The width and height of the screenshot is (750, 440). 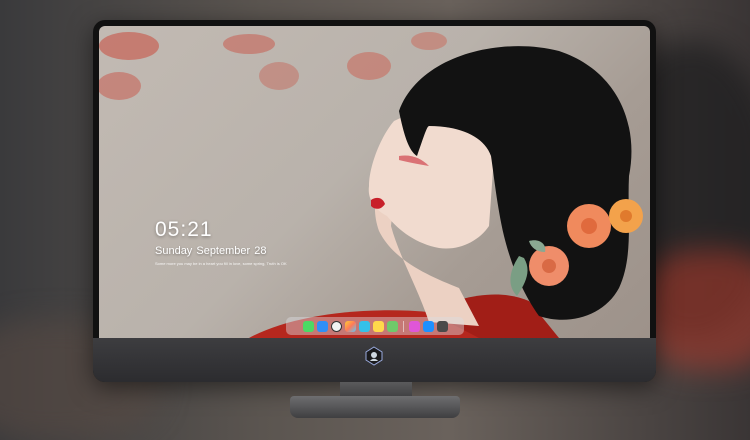 What do you see at coordinates (414, 326) in the screenshot?
I see `music-icon` at bounding box center [414, 326].